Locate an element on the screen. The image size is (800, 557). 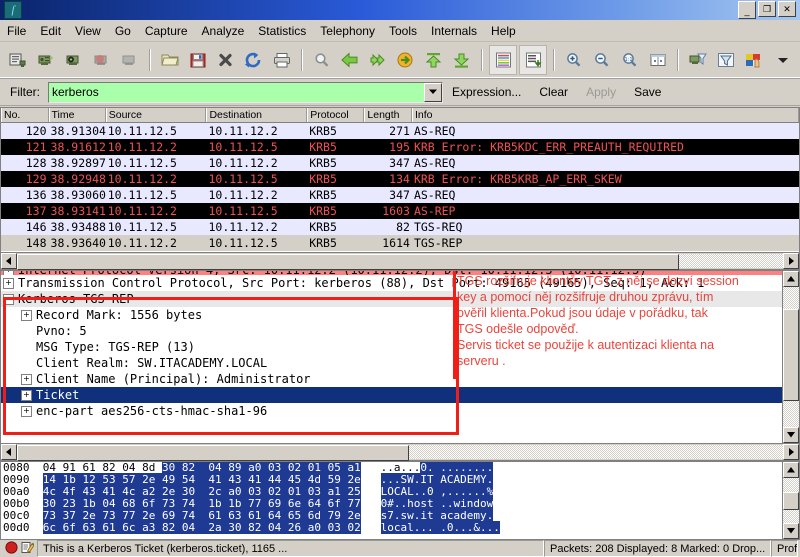
detail-line-4: Pvno: 5 is located at coordinates (391, 331).